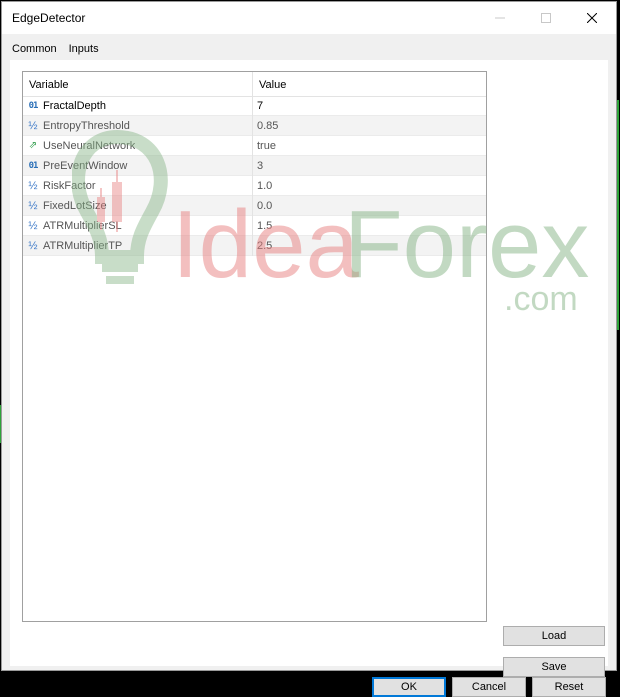 The image size is (620, 697). I want to click on variable-name: ATRMultiplierSL, so click(82, 226).